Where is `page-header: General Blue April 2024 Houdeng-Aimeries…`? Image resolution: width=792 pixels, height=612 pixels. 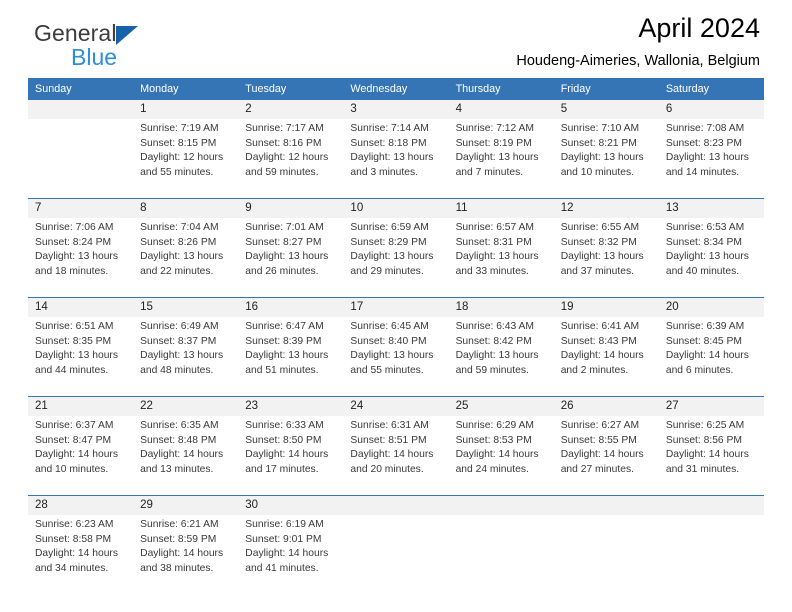 page-header: General Blue April 2024 Houdeng-Aimeries… is located at coordinates (396, 39).